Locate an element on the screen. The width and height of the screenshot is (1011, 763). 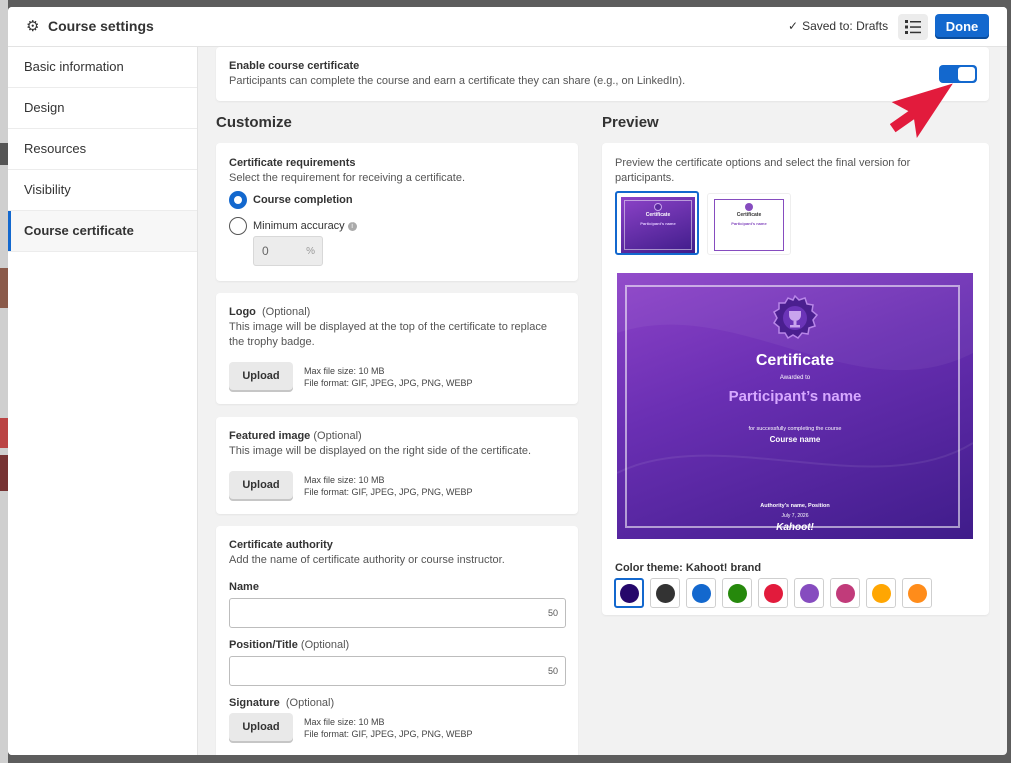
position-label-text: Position/Title is located at coordinates (263, 645).